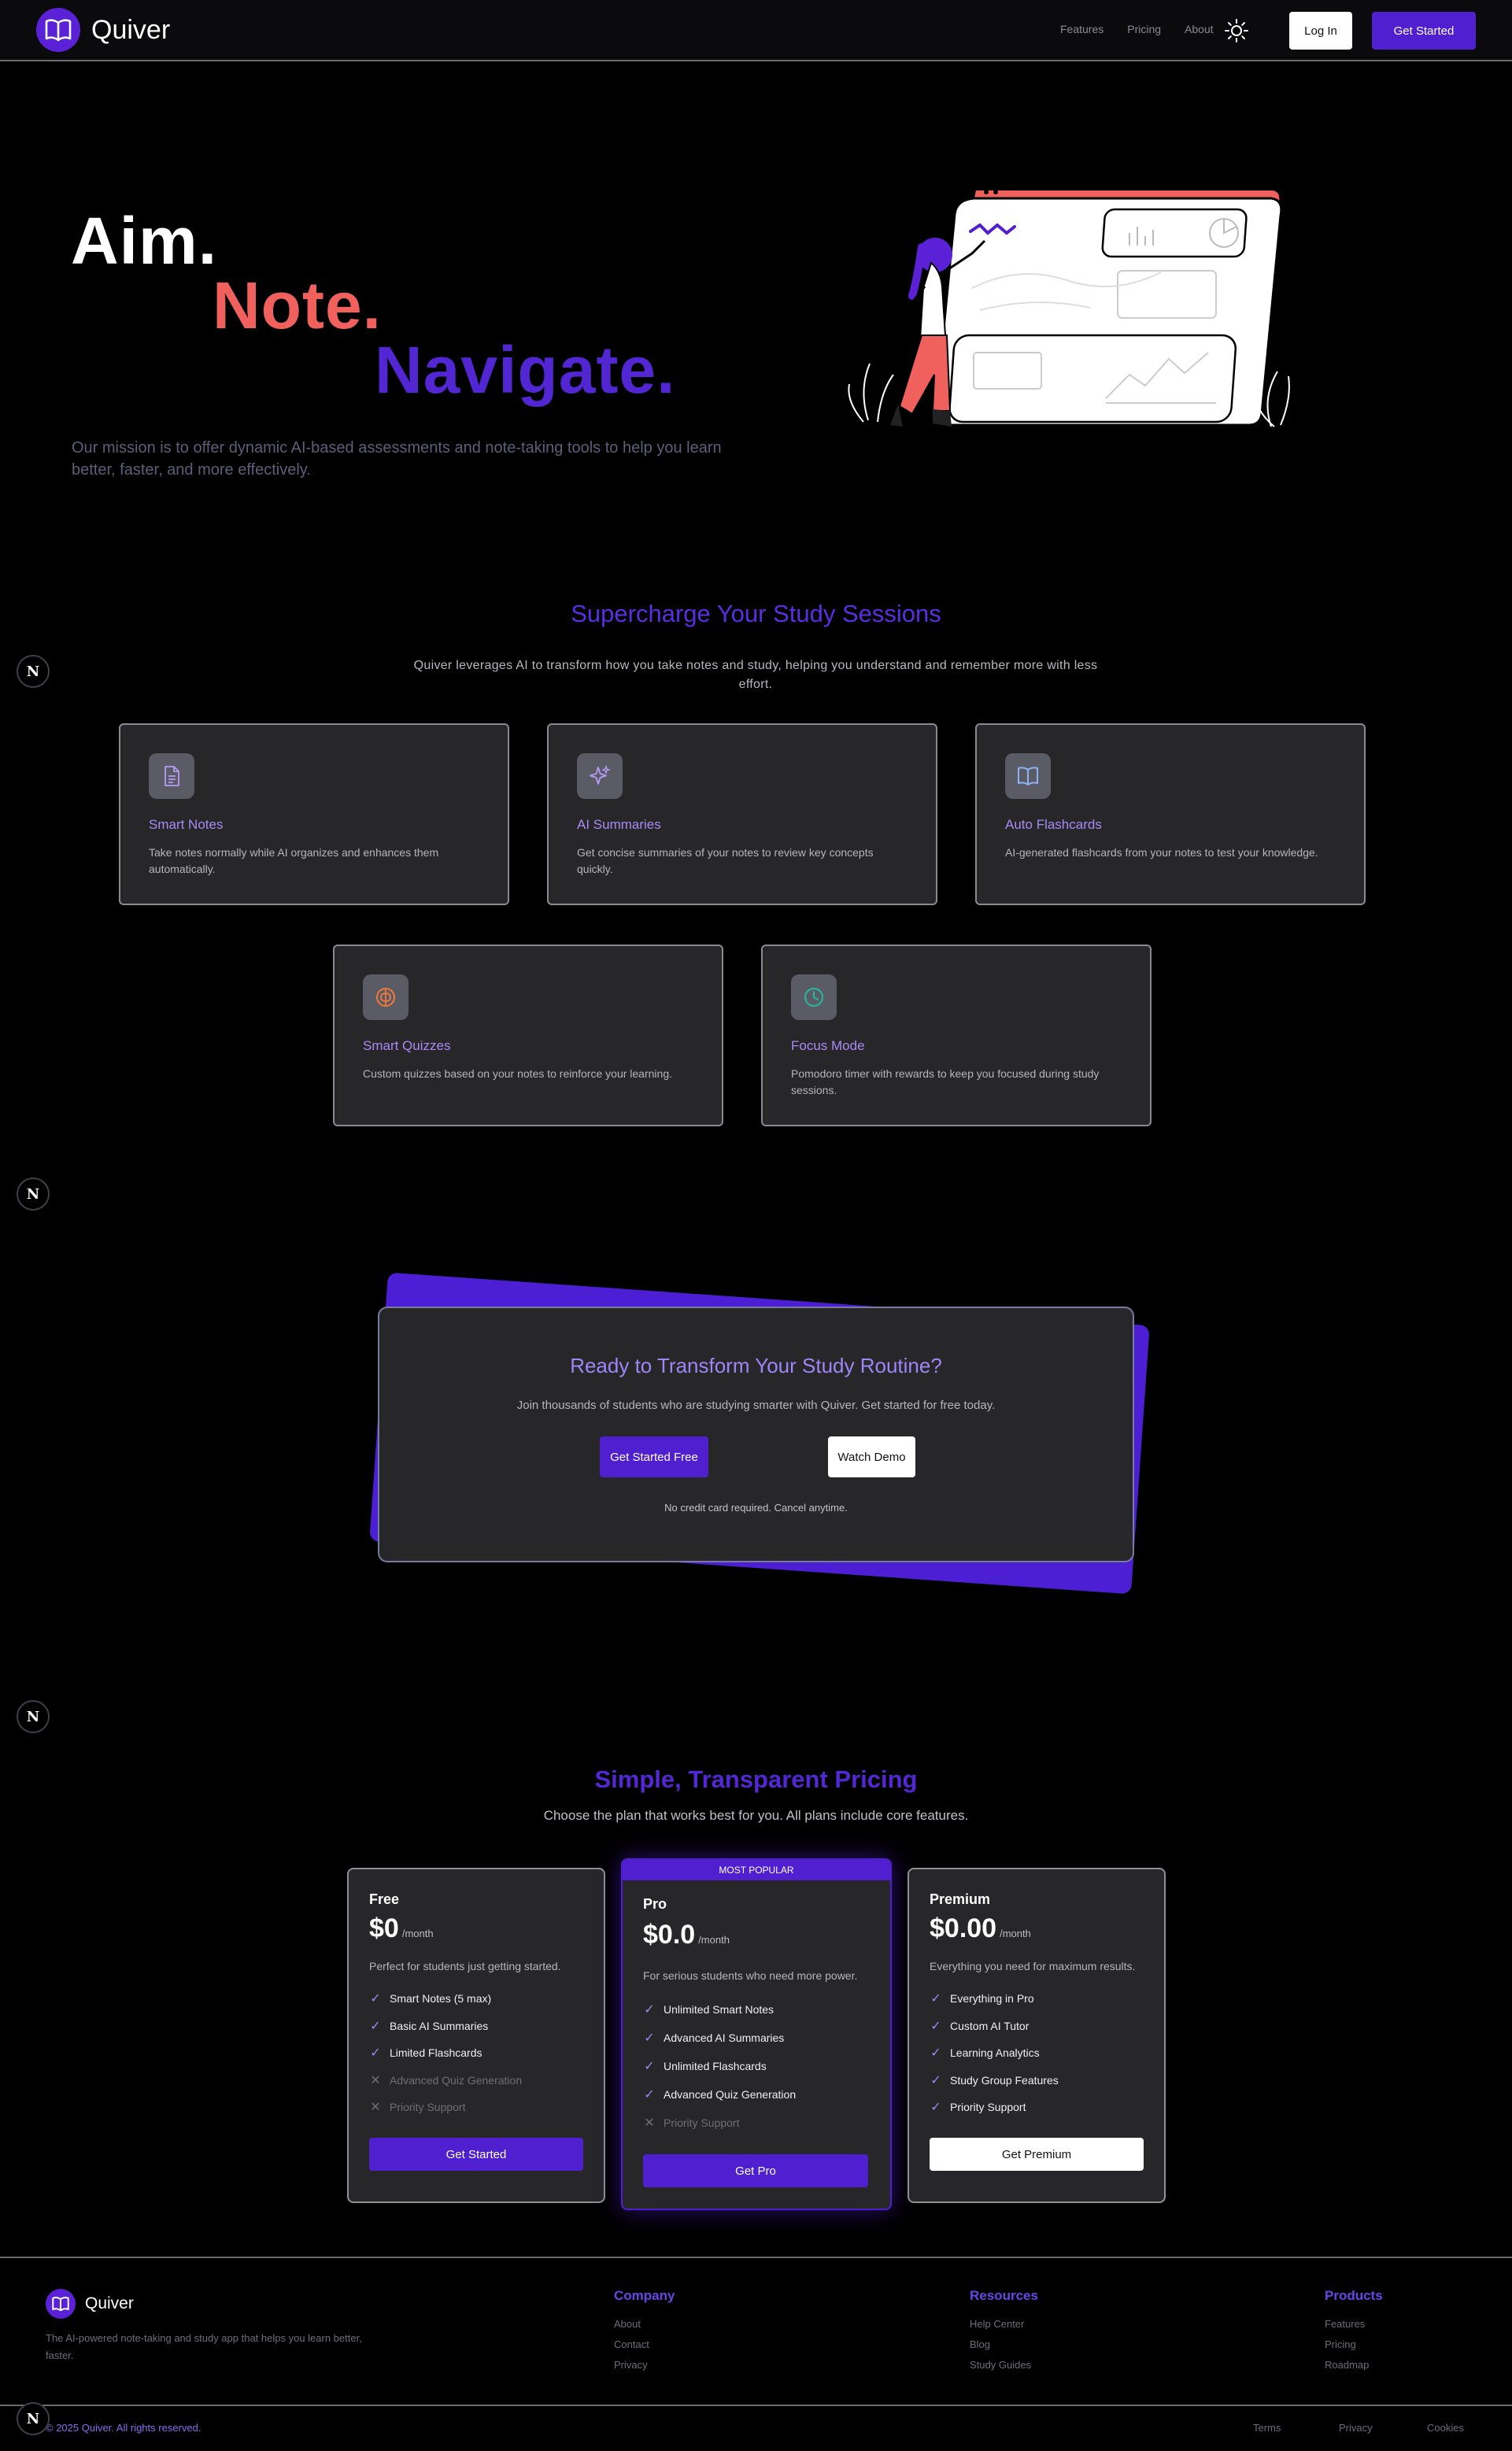  What do you see at coordinates (431, 1999) in the screenshot?
I see `plan-feature-included: ✓ Smart Notes (5 max)` at bounding box center [431, 1999].